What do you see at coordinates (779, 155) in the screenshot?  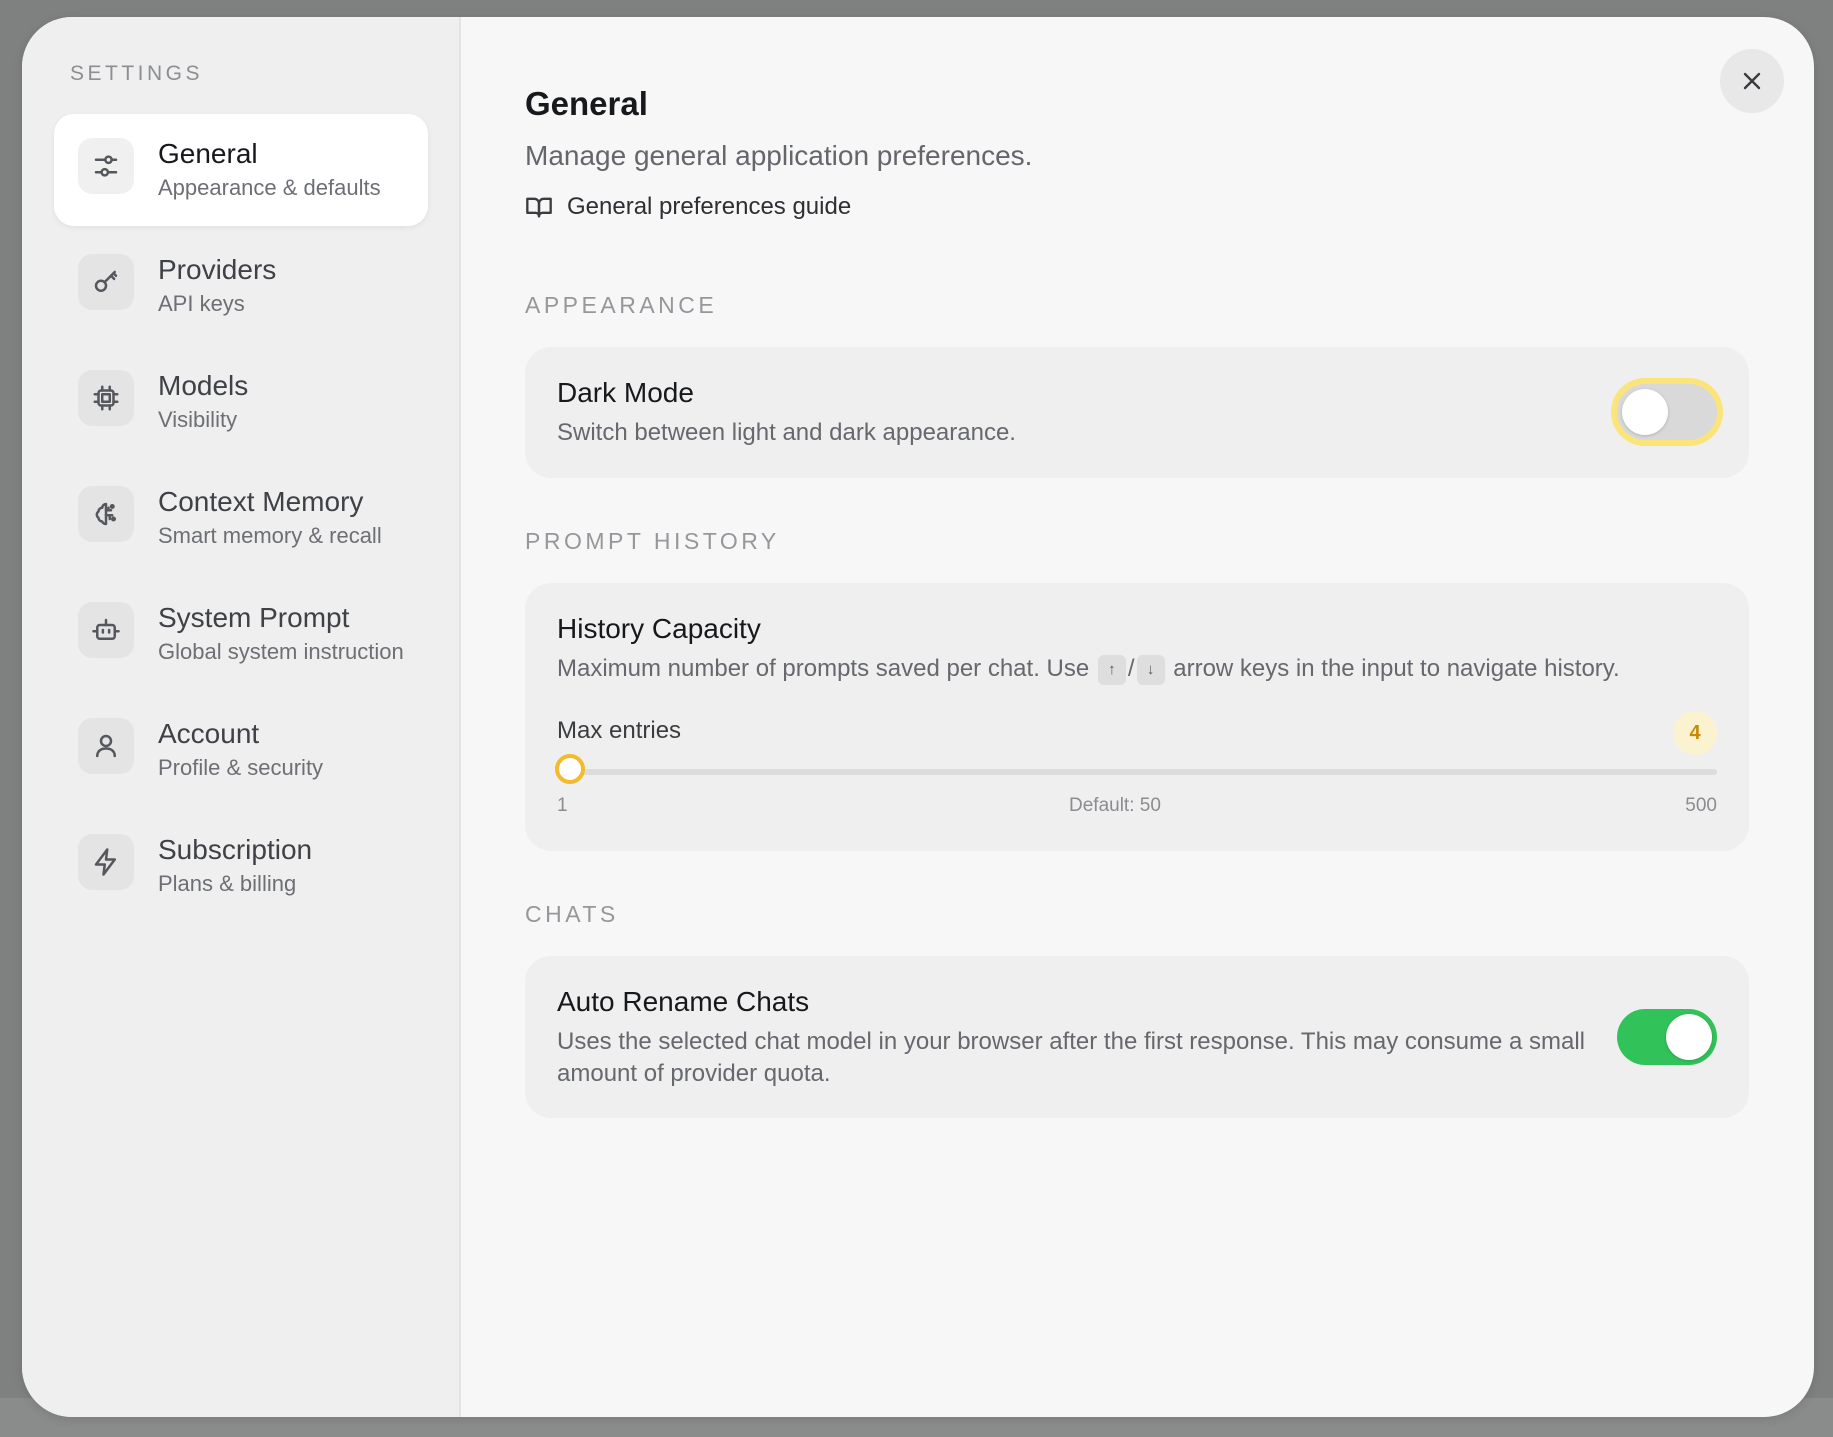 I see `page-subtitle: Manage general application preferences.` at bounding box center [779, 155].